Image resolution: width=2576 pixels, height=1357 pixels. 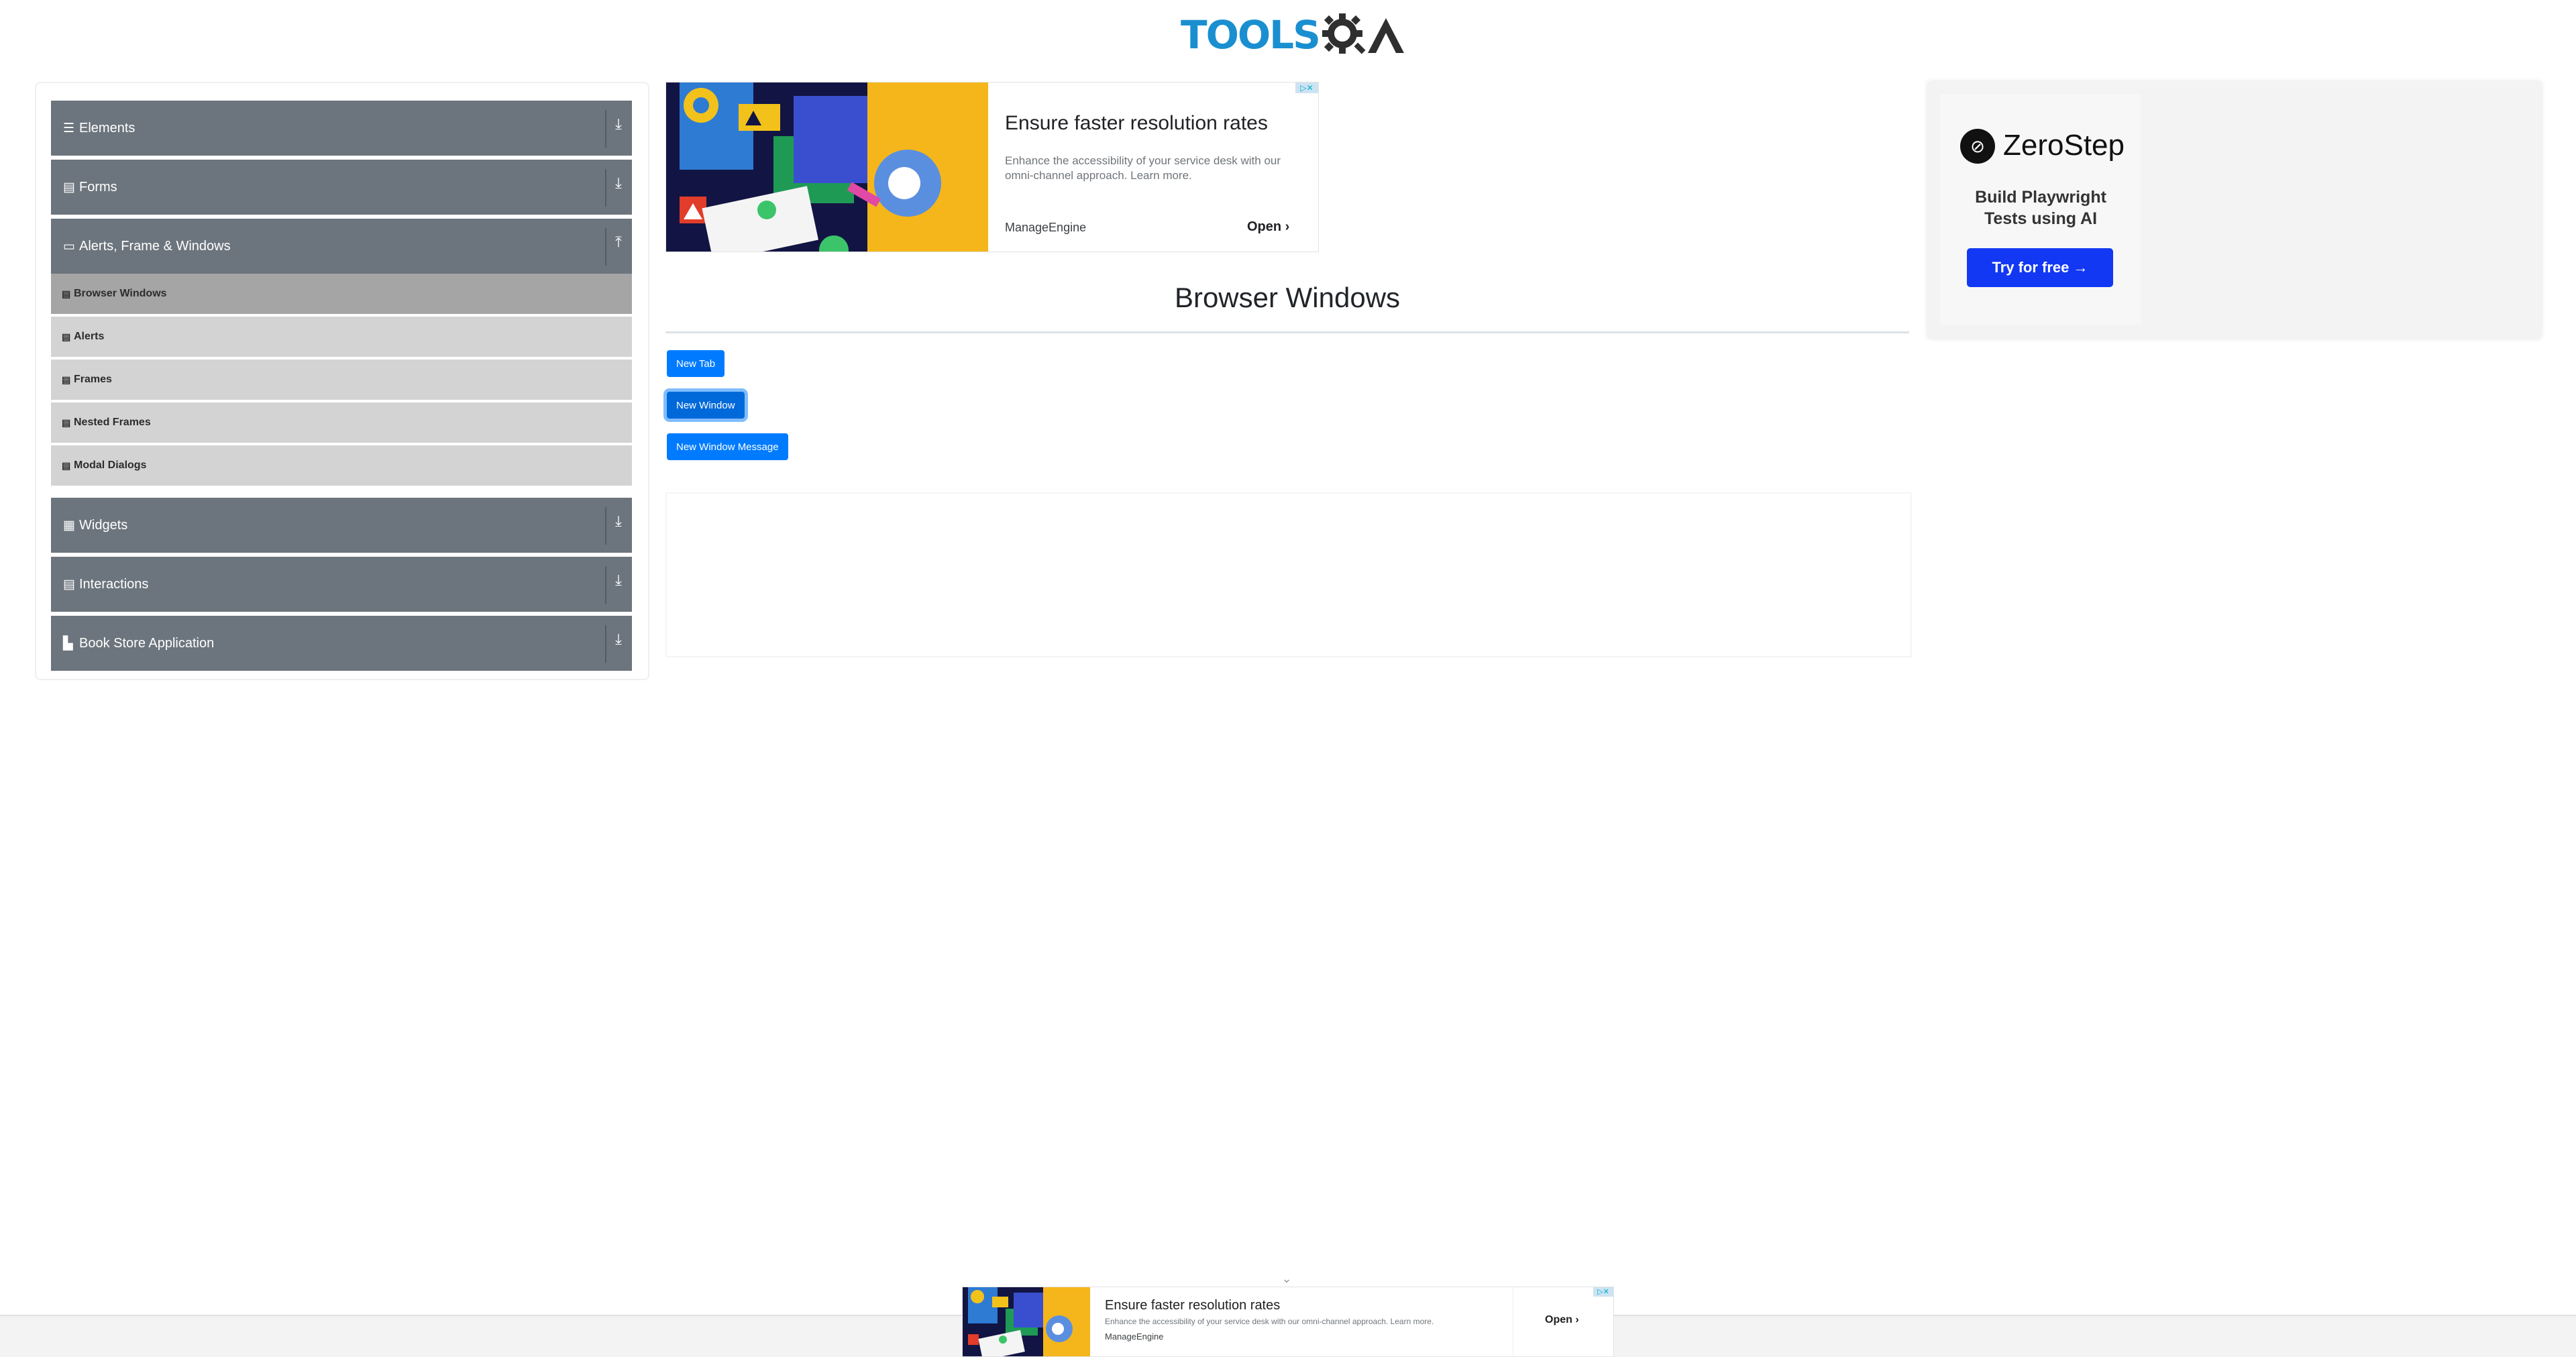 What do you see at coordinates (69, 128) in the screenshot?
I see `list-icon: ☰` at bounding box center [69, 128].